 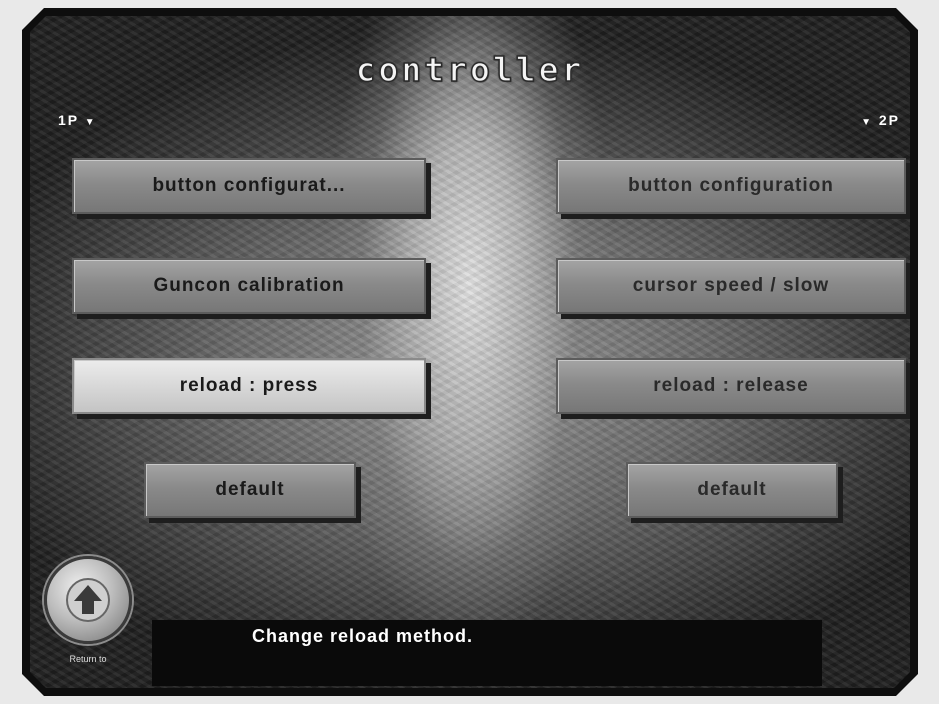 I want to click on p1-reload-label: reload : press, so click(x=249, y=385).